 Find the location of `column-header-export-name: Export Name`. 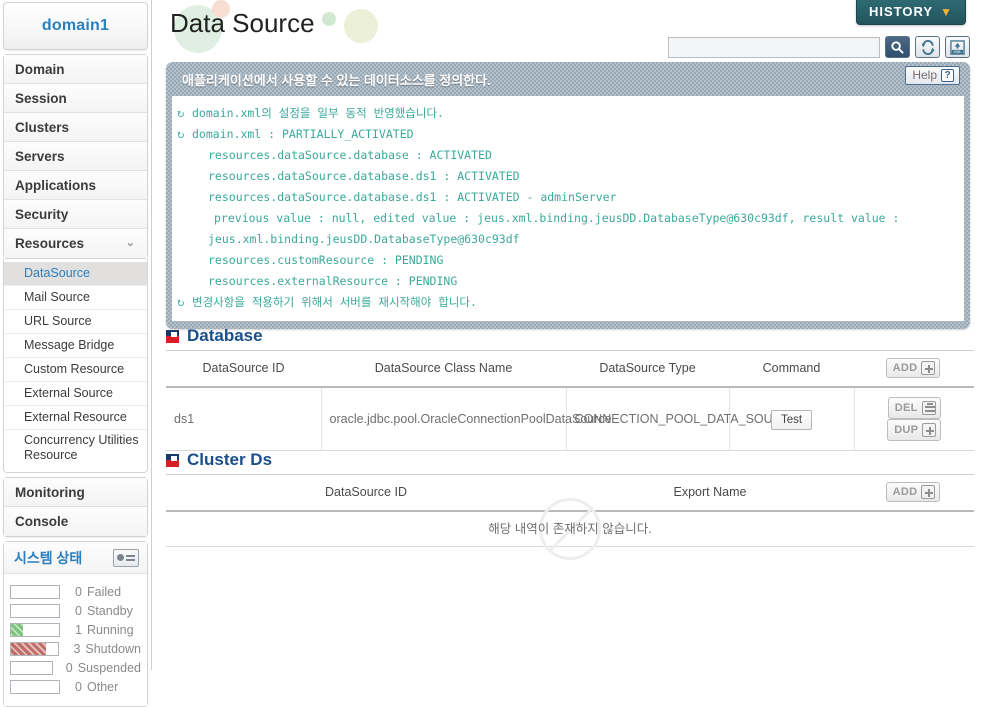

column-header-export-name: Export Name is located at coordinates (710, 493).